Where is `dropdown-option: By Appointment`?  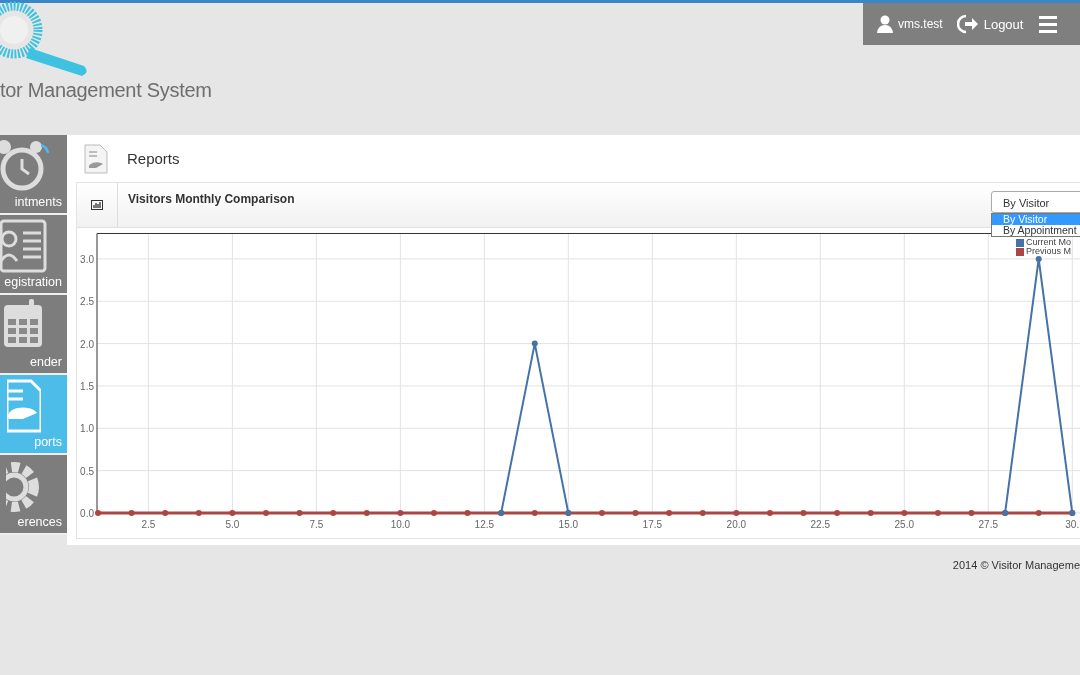
dropdown-option: By Appointment is located at coordinates (1036, 230).